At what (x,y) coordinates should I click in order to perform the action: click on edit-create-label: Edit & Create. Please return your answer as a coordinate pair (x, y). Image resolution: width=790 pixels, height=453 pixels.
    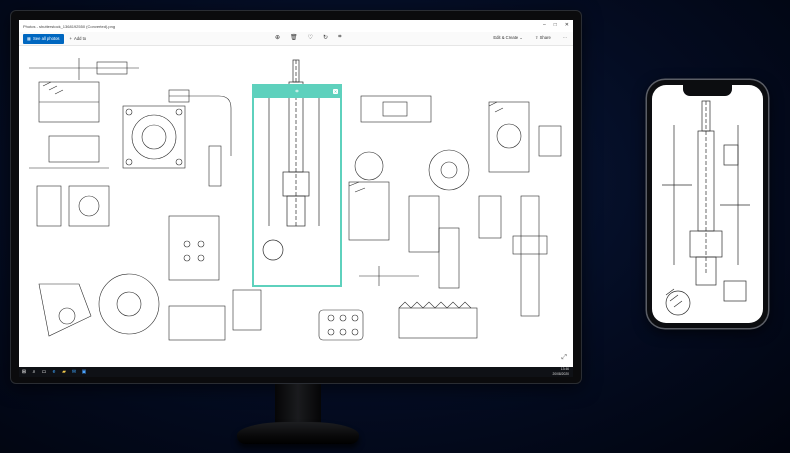
    Looking at the image, I should click on (506, 37).